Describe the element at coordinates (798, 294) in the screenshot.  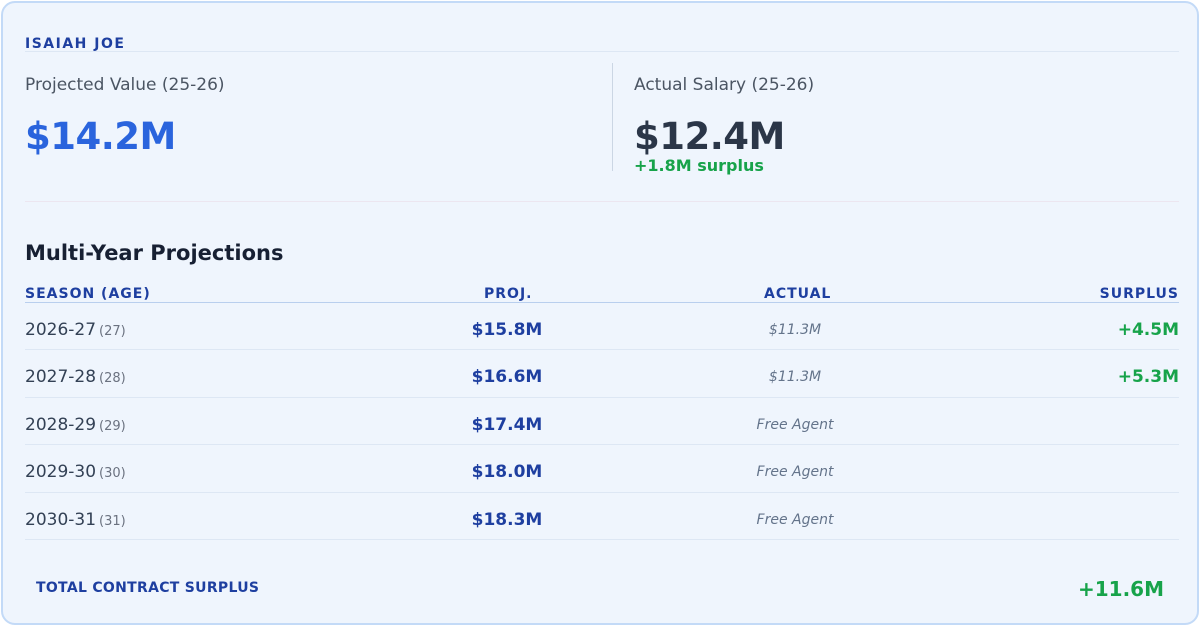
I see `column-header-actual: ACTUAL` at that location.